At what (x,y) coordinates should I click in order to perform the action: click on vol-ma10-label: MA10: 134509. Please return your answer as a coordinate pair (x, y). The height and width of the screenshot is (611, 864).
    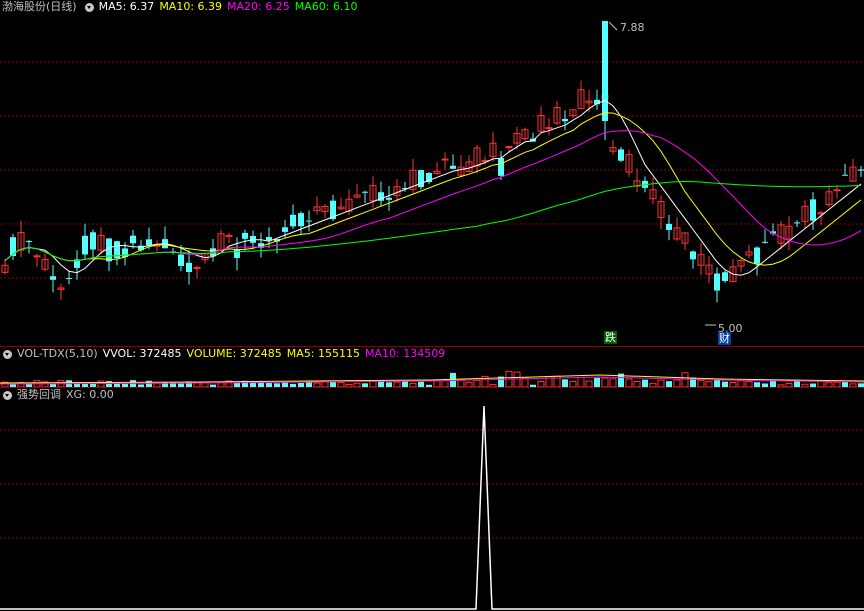
    Looking at the image, I should click on (405, 353).